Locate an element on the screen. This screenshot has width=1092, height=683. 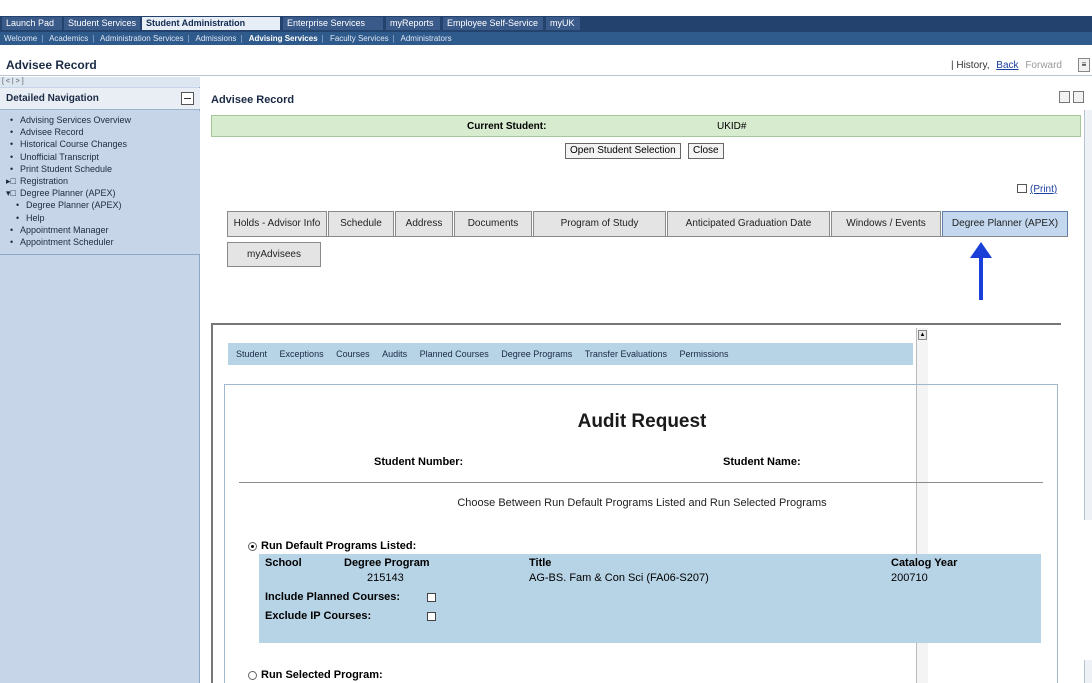
sidebar-item-print-student-schedule: • Print Student Schedule is located at coordinates (100, 169).